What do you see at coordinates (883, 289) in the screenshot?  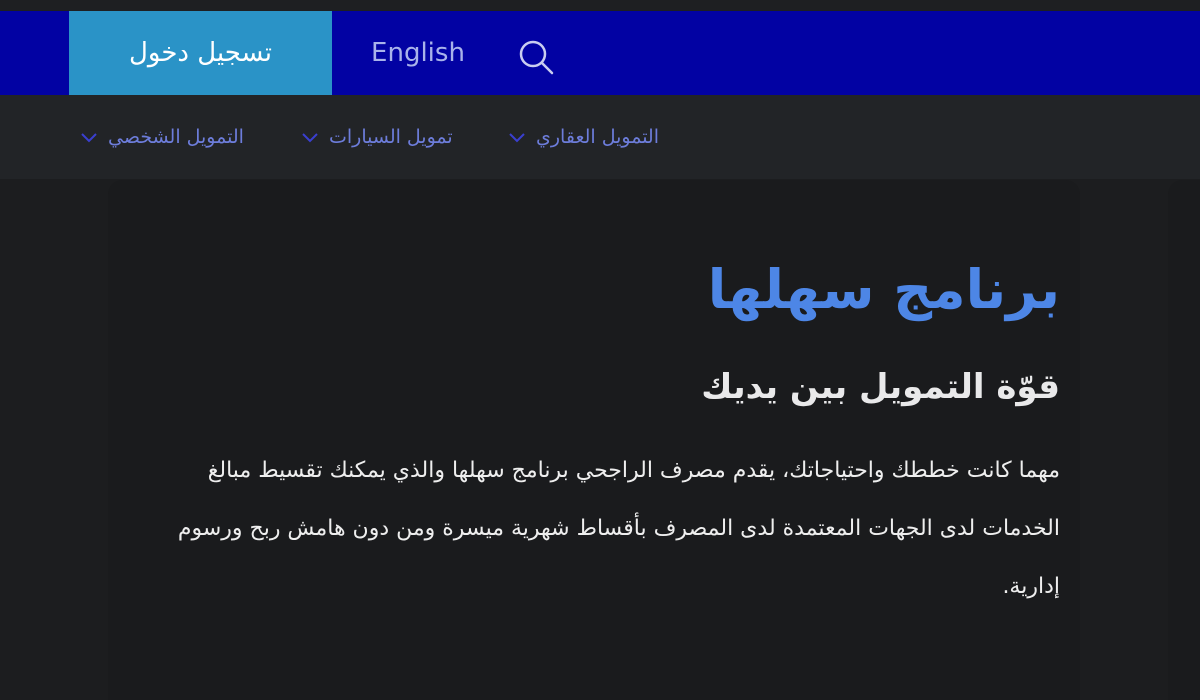 I see `page-title: برنامج سهلها` at bounding box center [883, 289].